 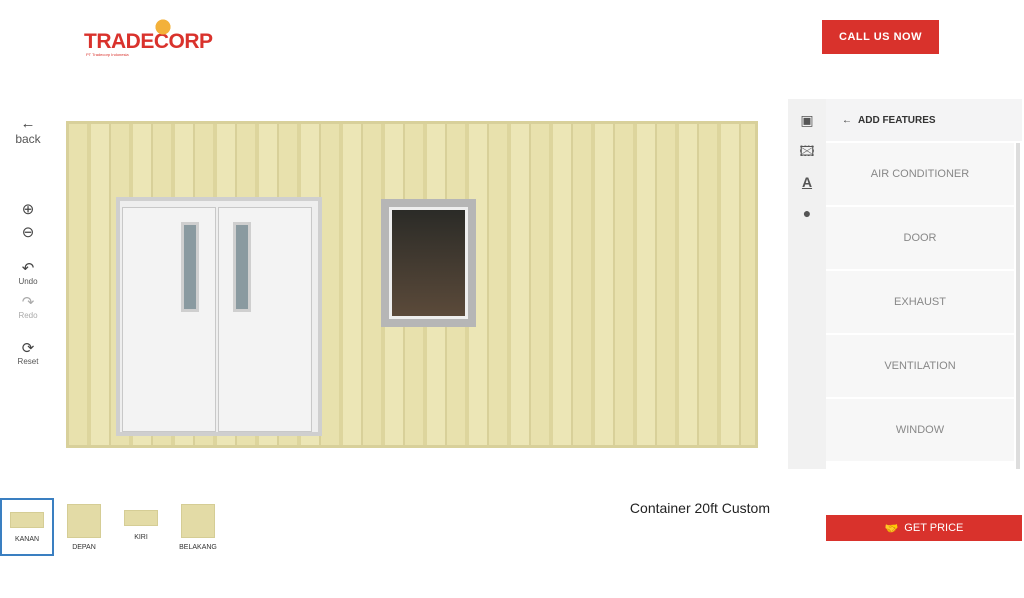 I want to click on undo-icon: ↶, so click(x=28, y=268).